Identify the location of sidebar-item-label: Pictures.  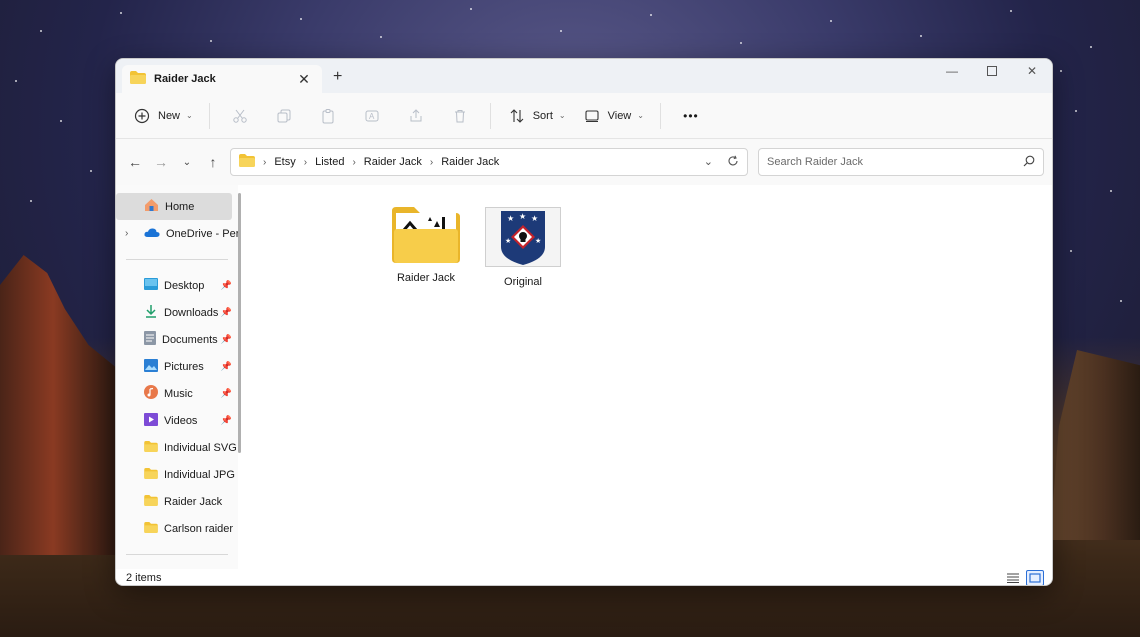
(184, 366).